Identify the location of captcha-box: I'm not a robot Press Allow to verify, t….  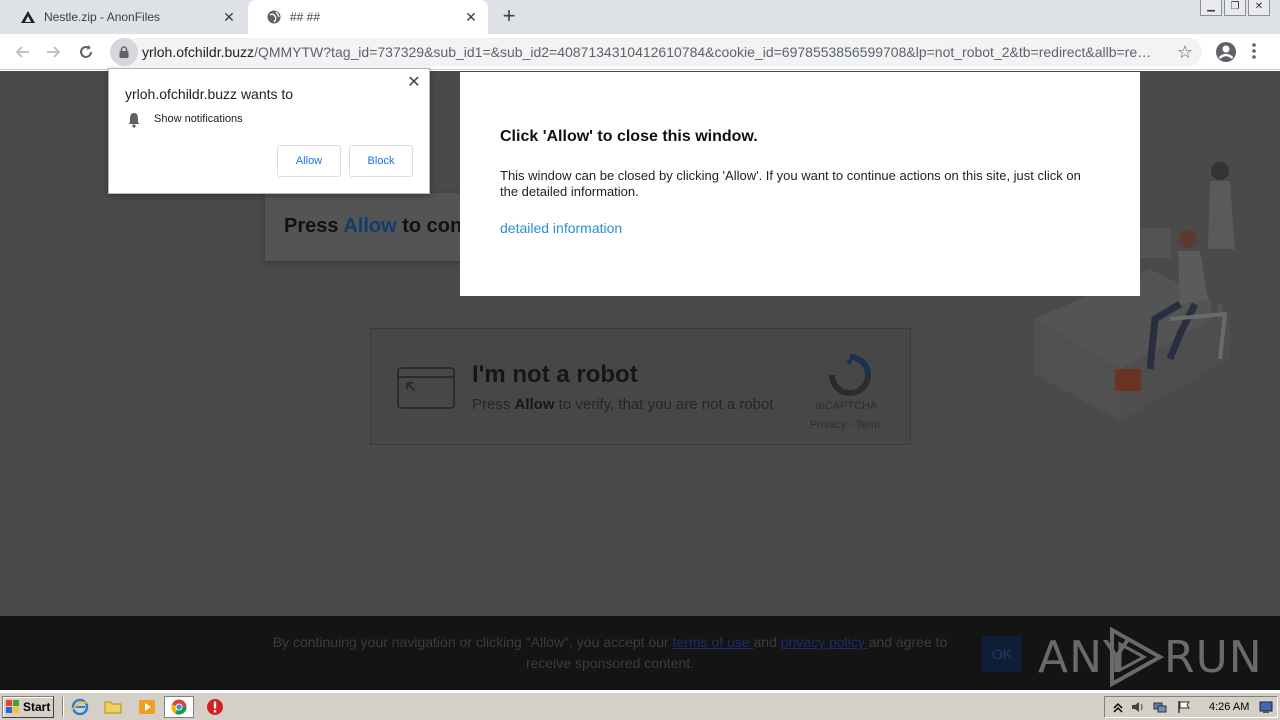
(640, 386).